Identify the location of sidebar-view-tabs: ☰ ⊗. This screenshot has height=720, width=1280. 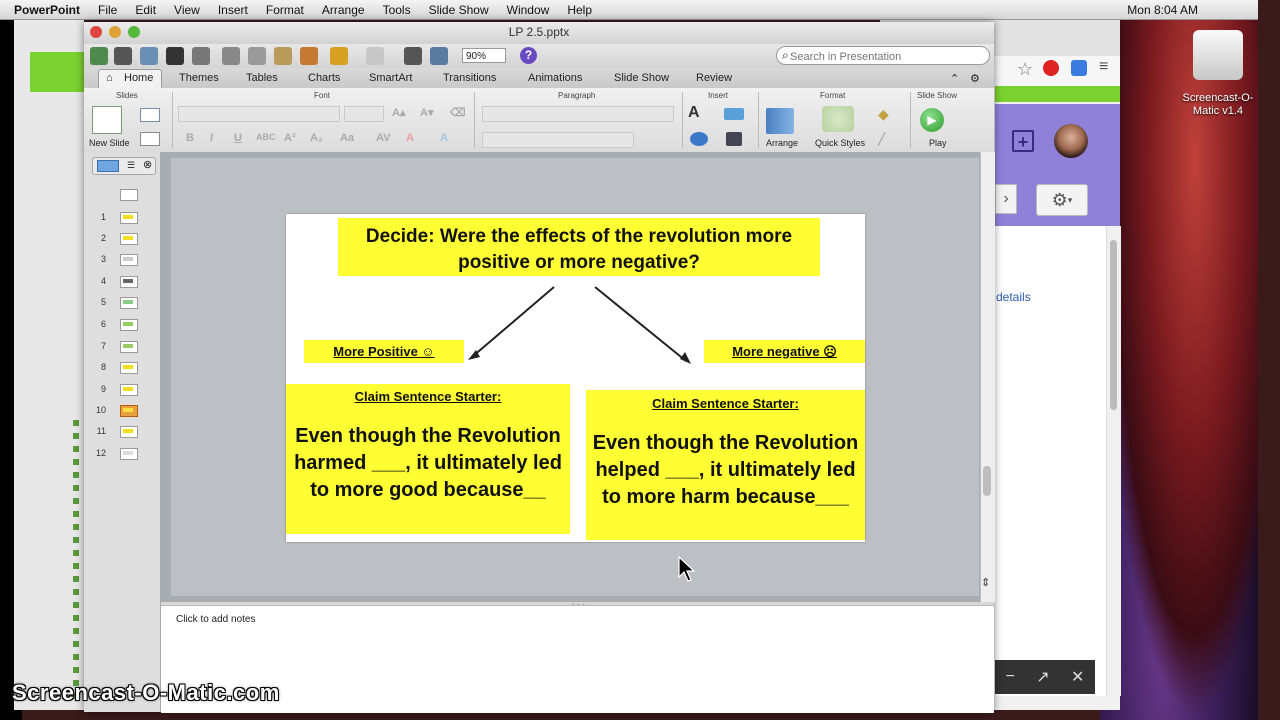
(124, 166).